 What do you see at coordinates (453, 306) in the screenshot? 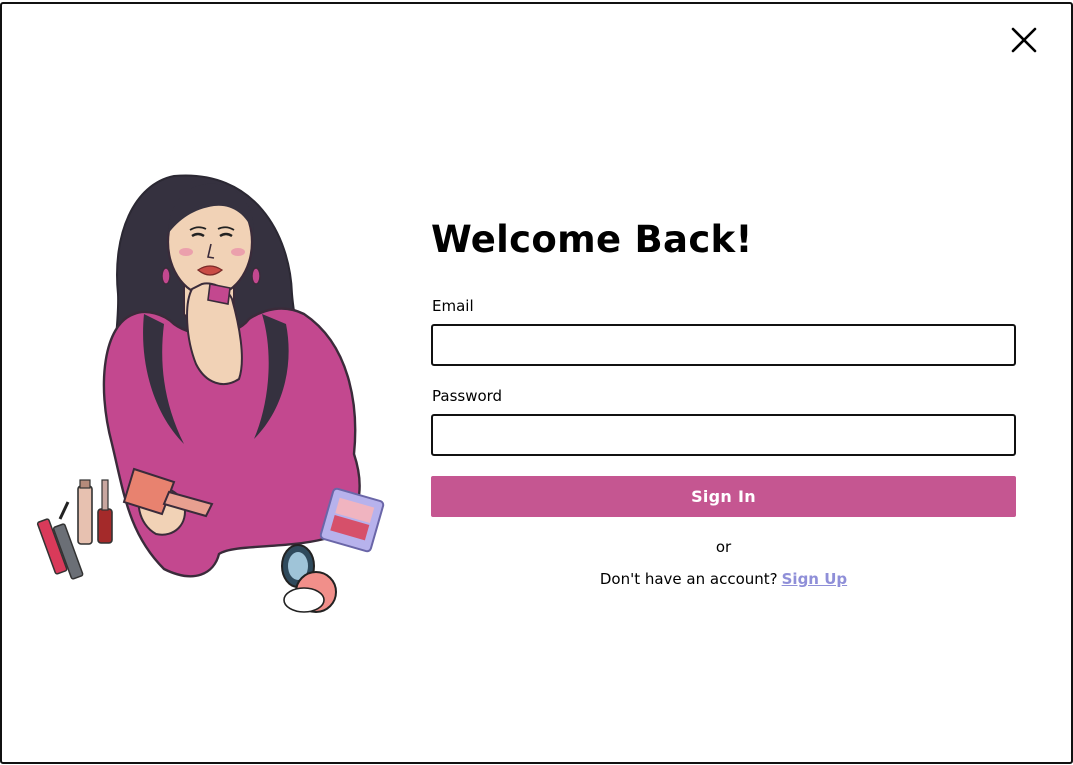
I see `email-label: Email` at bounding box center [453, 306].